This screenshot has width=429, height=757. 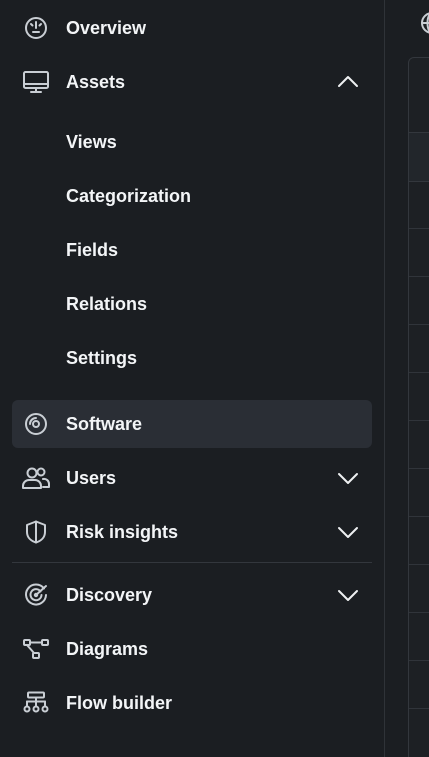 I want to click on sub-item-views: Views, so click(x=91, y=142).